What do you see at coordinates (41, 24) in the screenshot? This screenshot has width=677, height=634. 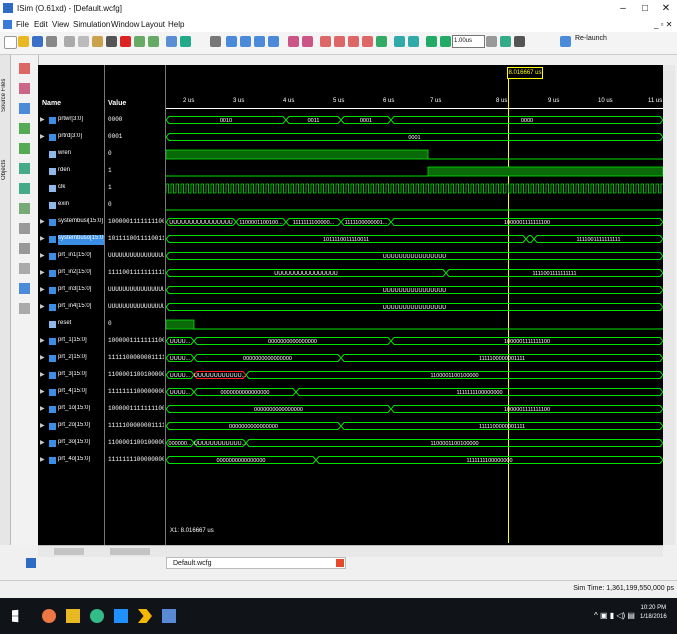 I see `menu-edit: Edit` at bounding box center [41, 24].